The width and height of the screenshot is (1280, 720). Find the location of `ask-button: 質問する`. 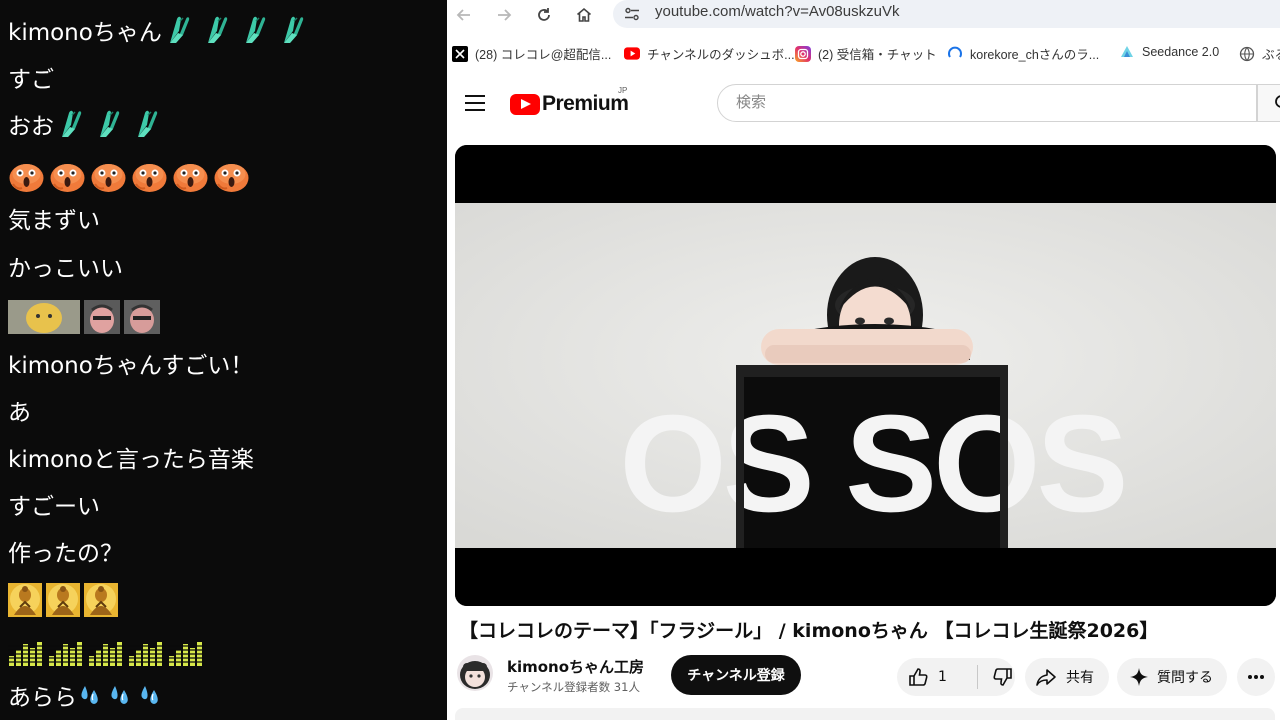

ask-button: 質問する is located at coordinates (1172, 677).